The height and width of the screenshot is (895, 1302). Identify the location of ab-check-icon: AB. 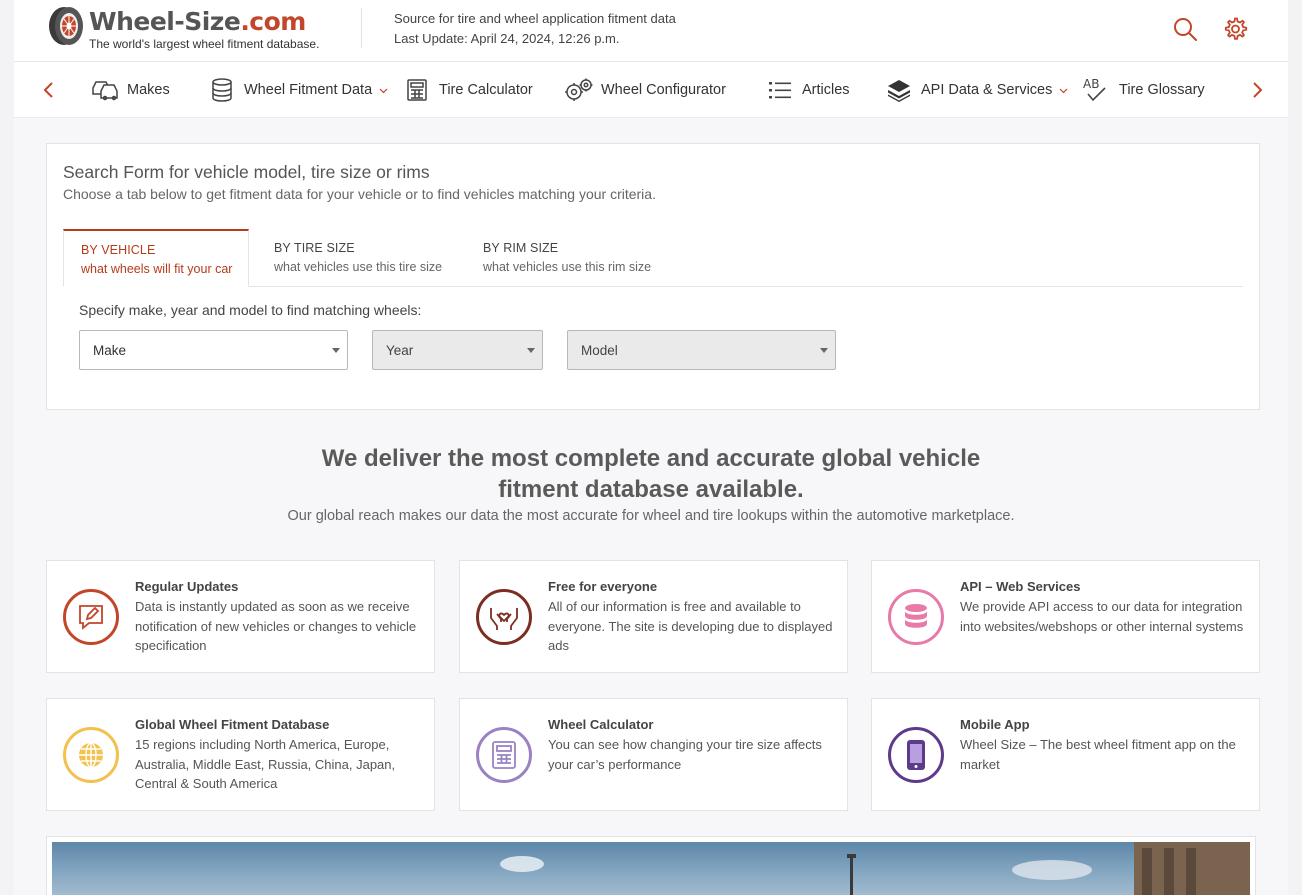
(1097, 90).